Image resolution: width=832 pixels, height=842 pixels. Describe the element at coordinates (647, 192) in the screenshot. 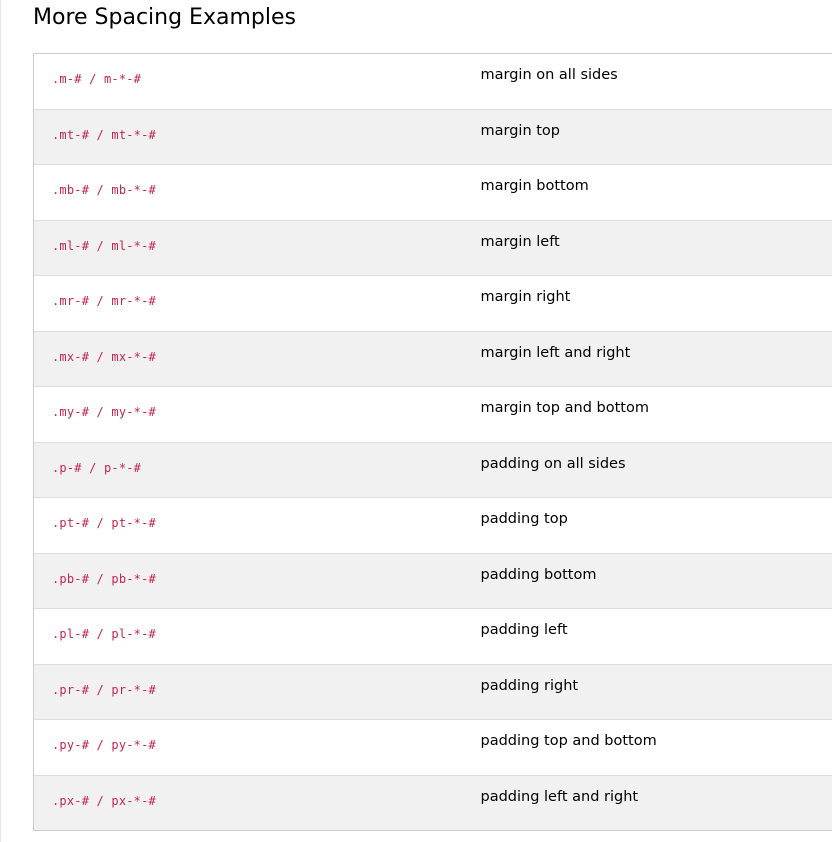

I see `description-cell: margin bottom` at that location.